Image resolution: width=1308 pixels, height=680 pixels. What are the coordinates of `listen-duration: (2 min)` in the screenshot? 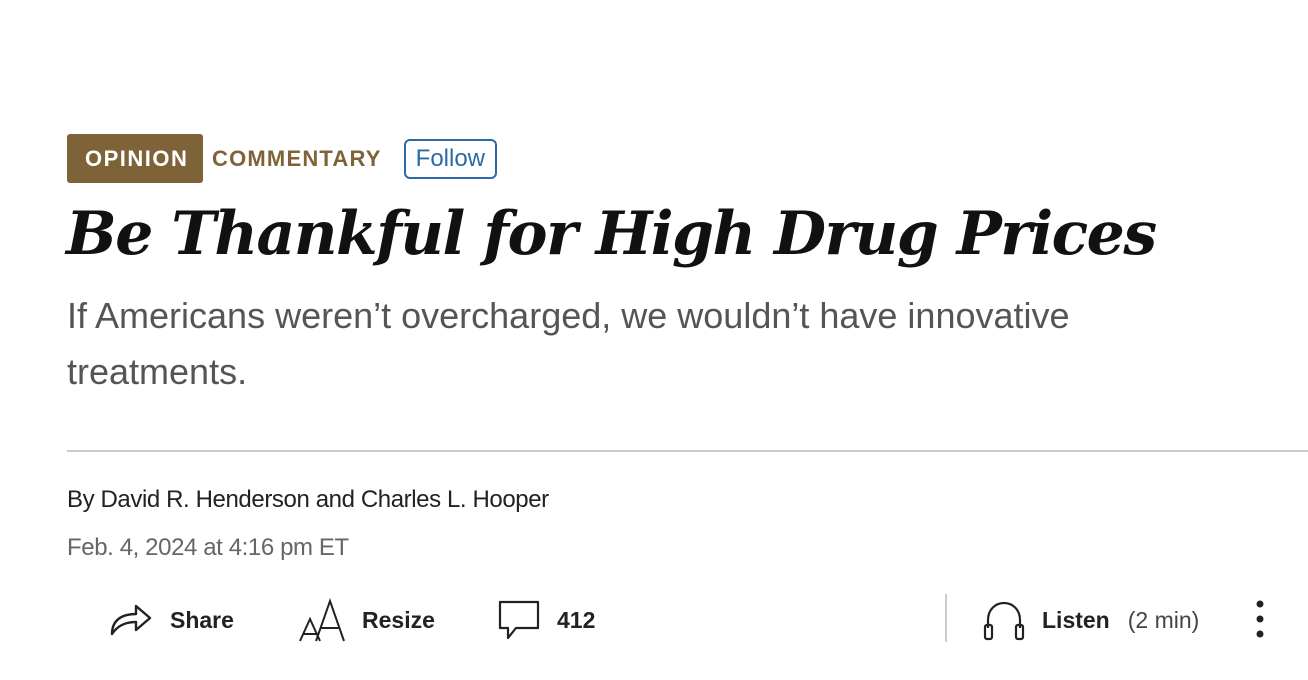 It's located at (1163, 619).